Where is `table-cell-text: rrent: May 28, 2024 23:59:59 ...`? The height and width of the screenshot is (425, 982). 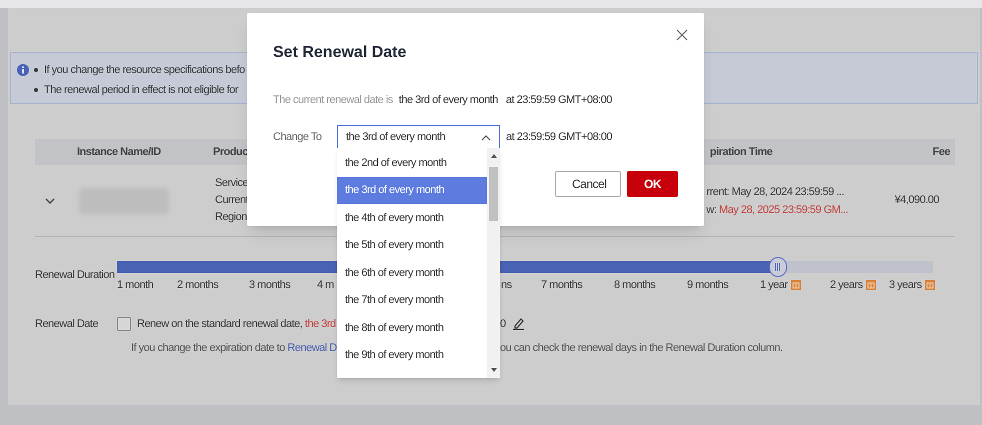
table-cell-text: rrent: May 28, 2024 23:59:59 ... is located at coordinates (775, 192).